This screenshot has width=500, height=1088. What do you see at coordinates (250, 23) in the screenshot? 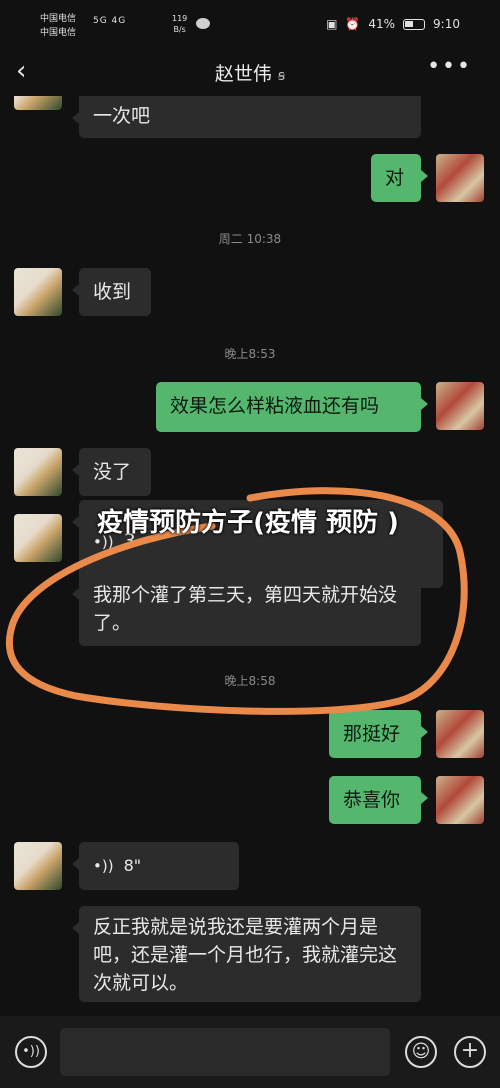
I see `status-bar: 中国电信 中国电信 5G 4G 119 B/s ▣ ⏰ 41% 9:10` at bounding box center [250, 23].